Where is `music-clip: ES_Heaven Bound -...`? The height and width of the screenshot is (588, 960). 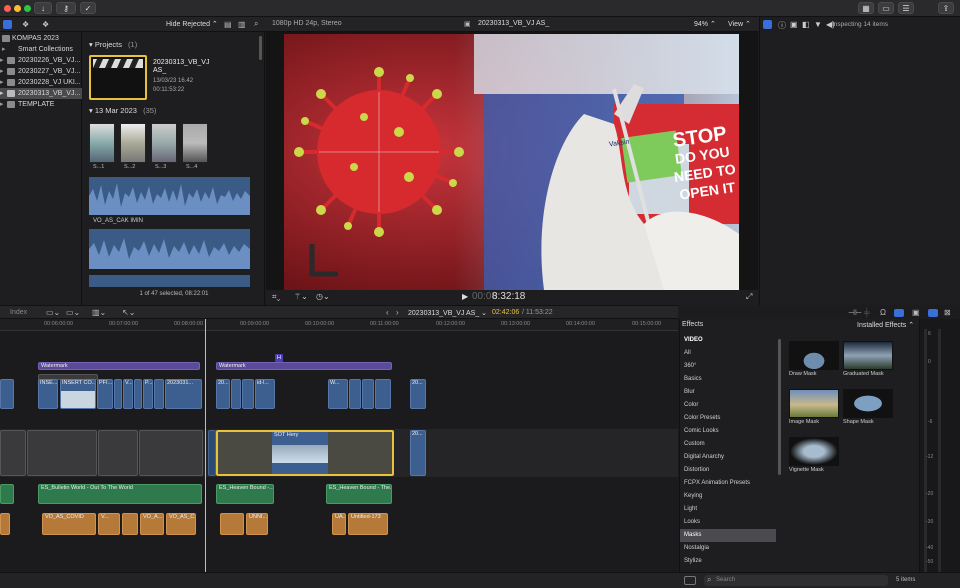 music-clip: ES_Heaven Bound -... is located at coordinates (245, 494).